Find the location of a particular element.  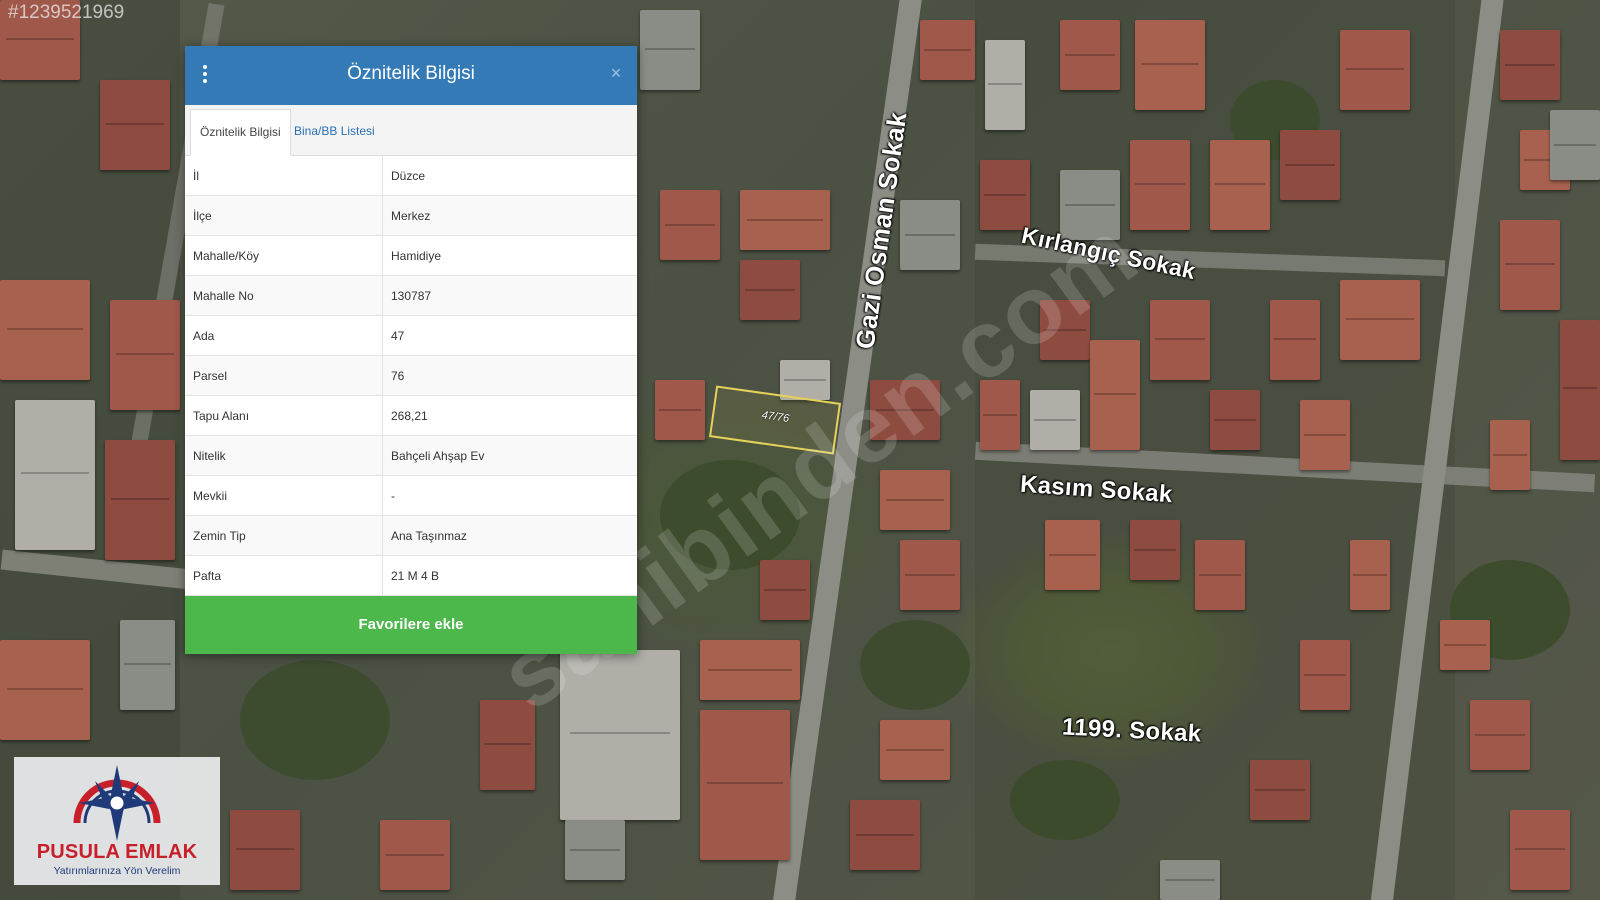

dialog-header: Öznitelik Bilgisi × is located at coordinates (411, 75).